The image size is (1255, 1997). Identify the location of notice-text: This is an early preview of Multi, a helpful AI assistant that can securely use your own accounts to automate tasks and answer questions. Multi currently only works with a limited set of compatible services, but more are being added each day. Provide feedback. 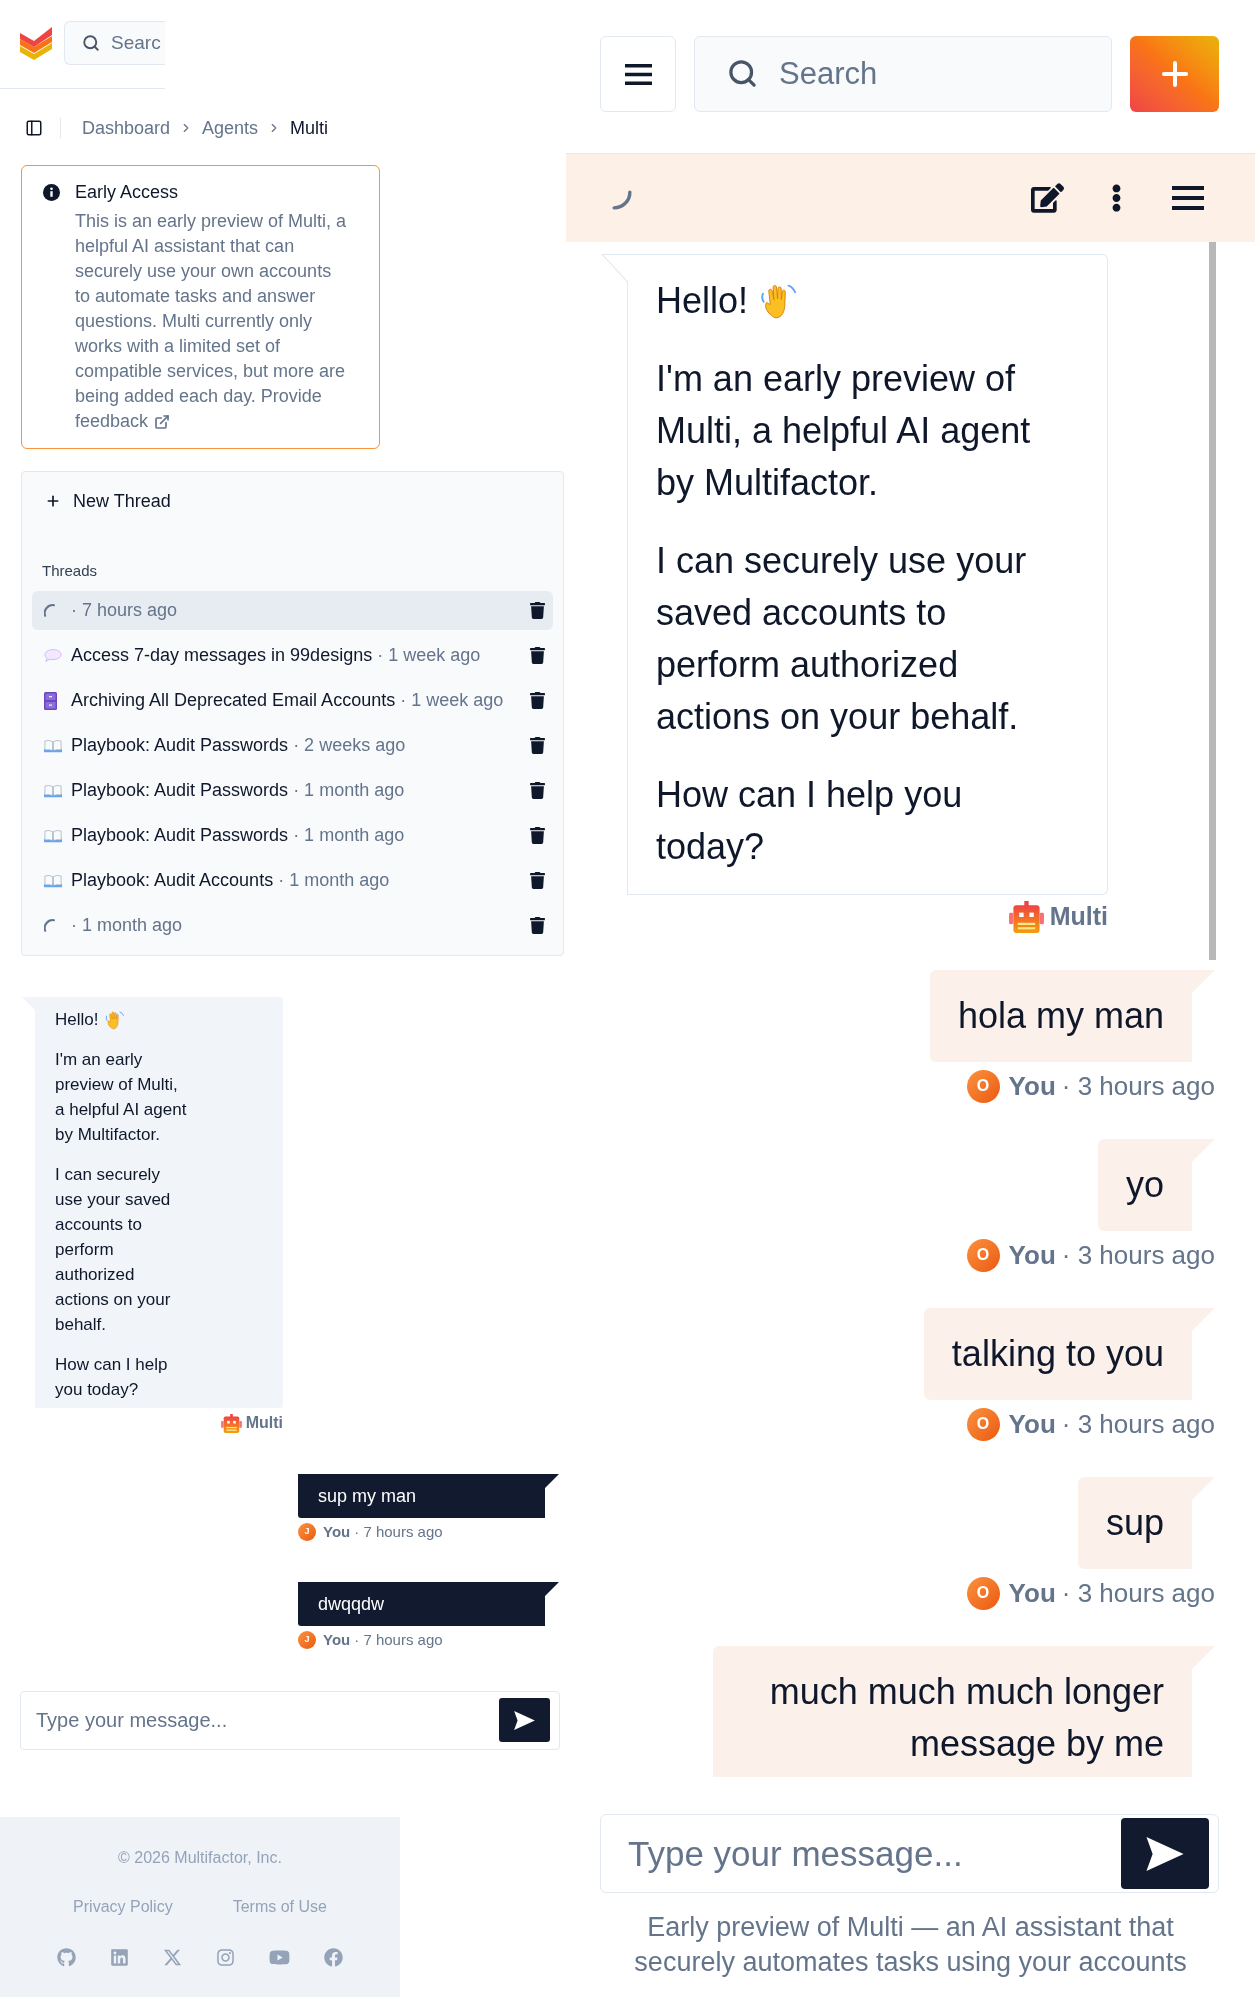
(212, 321).